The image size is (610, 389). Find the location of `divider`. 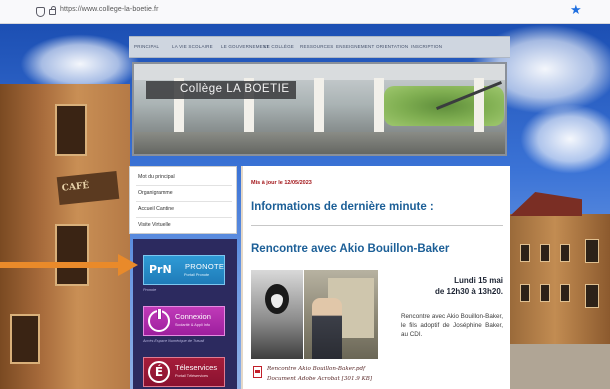

divider is located at coordinates (377, 225).